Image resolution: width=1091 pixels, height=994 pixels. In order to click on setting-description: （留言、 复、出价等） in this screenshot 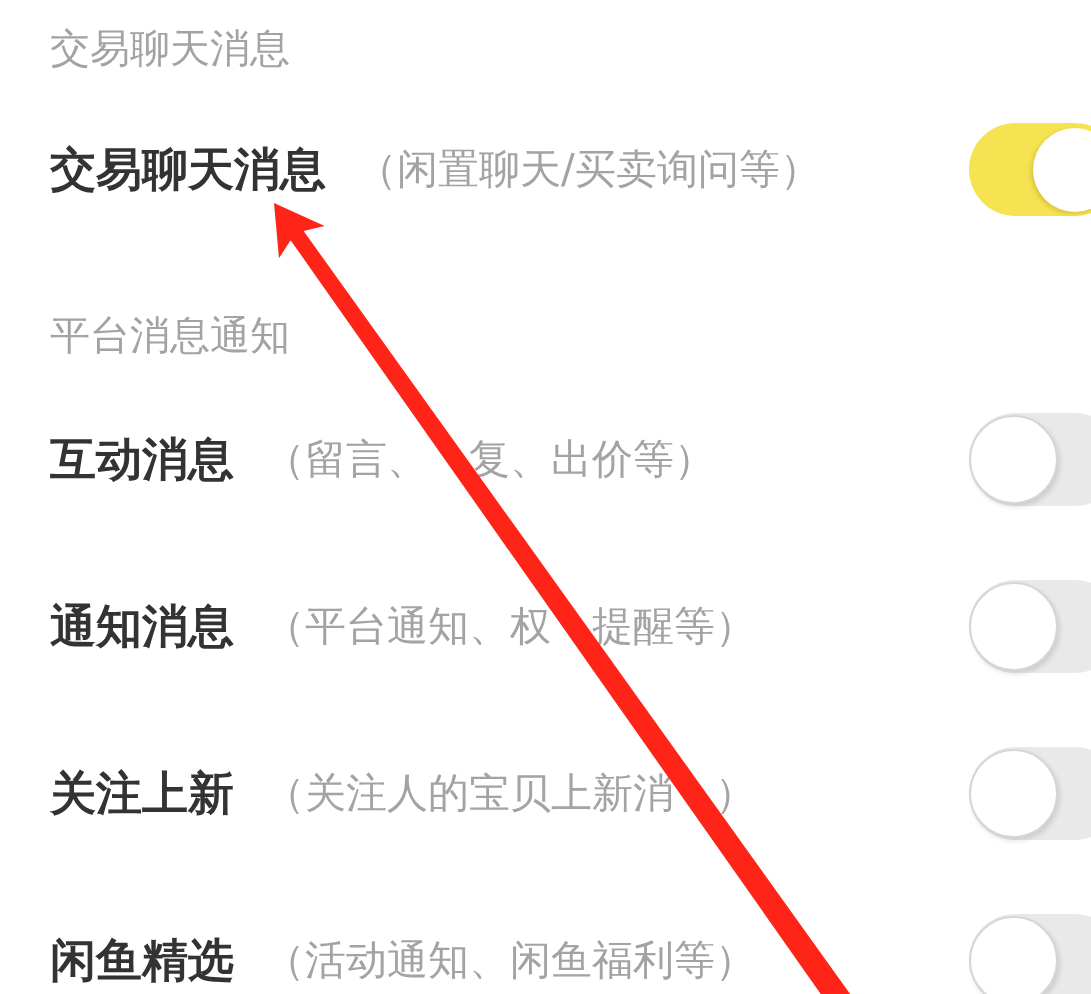, I will do `click(489, 459)`.